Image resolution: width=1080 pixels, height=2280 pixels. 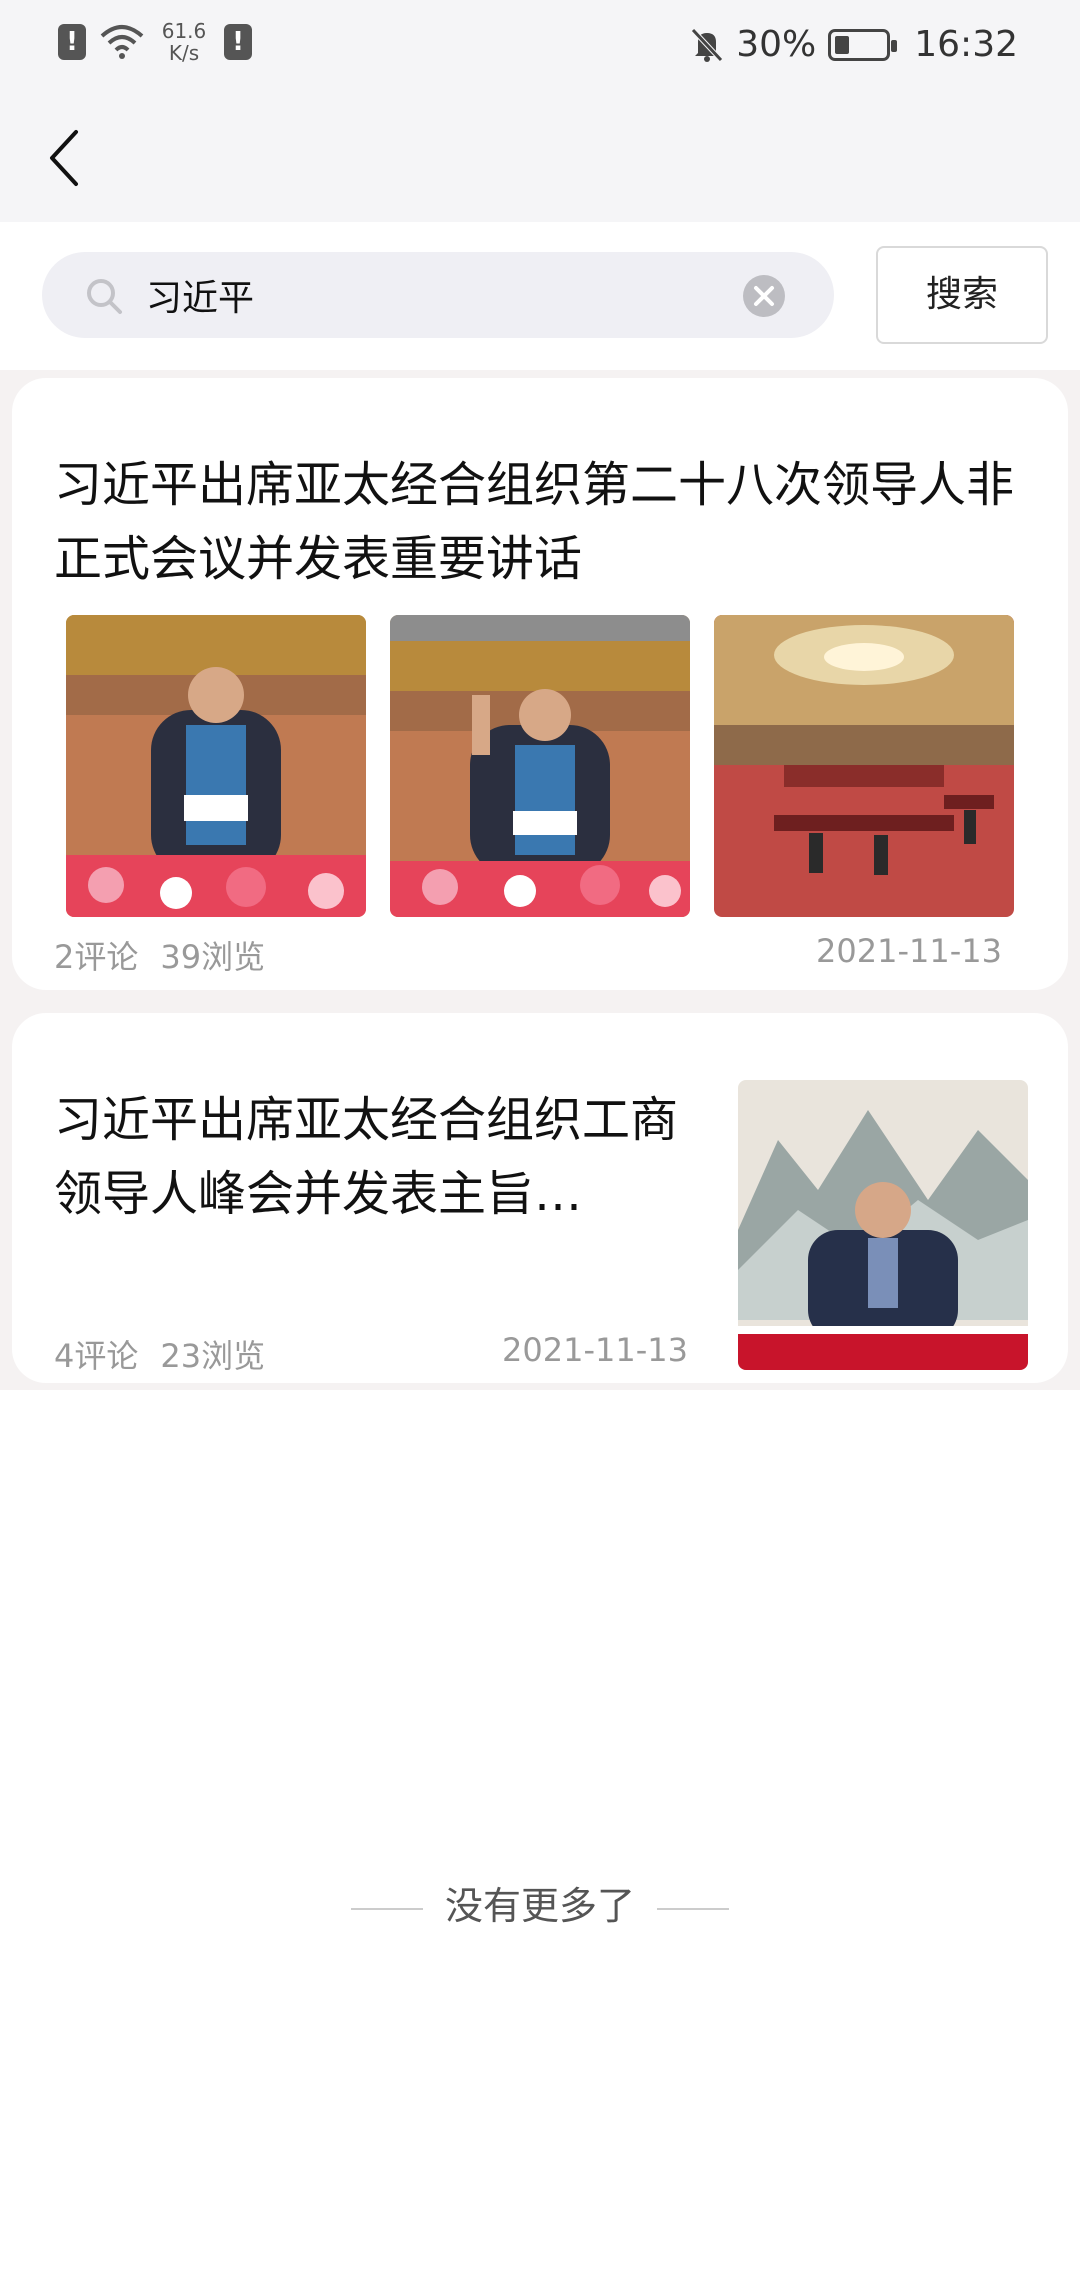 I want to click on network-speed: 61.6 K/s, so click(x=184, y=42).